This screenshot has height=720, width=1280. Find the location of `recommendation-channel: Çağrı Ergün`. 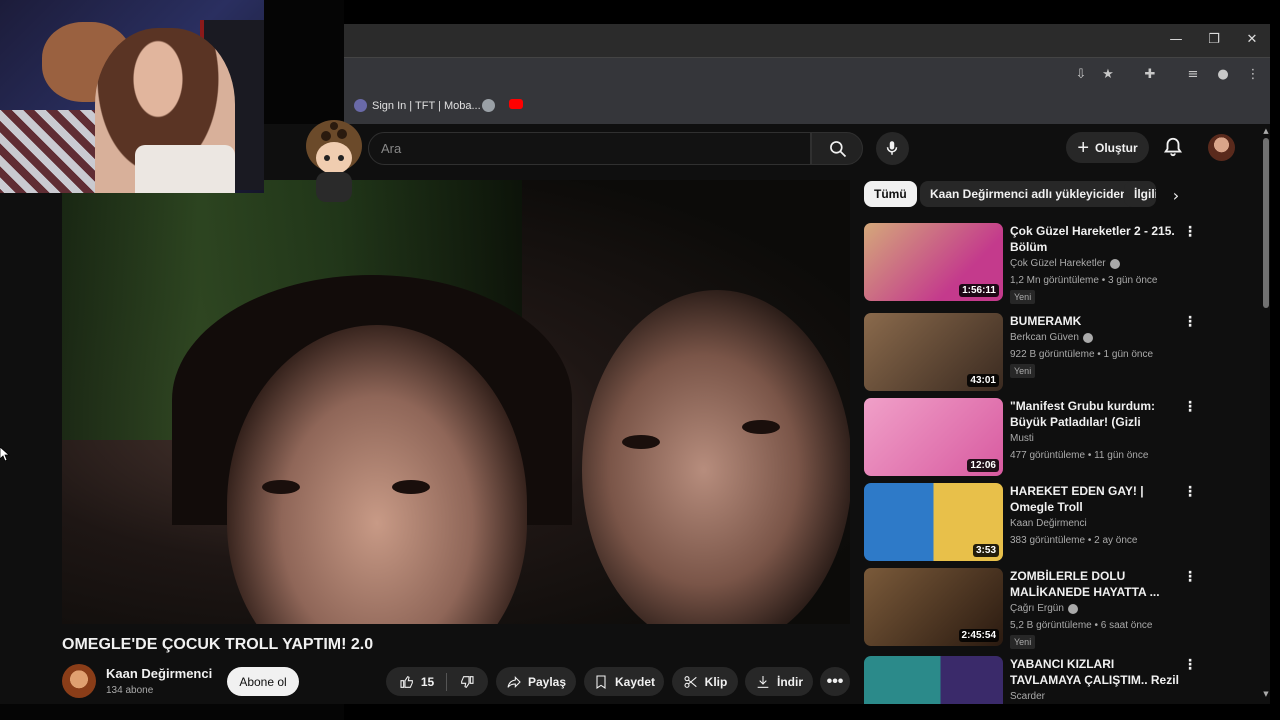

recommendation-channel: Çağrı Ergün is located at coordinates (1044, 608).